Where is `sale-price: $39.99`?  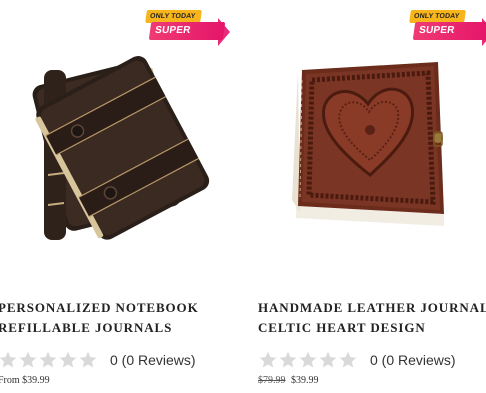
sale-price: $39.99 is located at coordinates (305, 380).